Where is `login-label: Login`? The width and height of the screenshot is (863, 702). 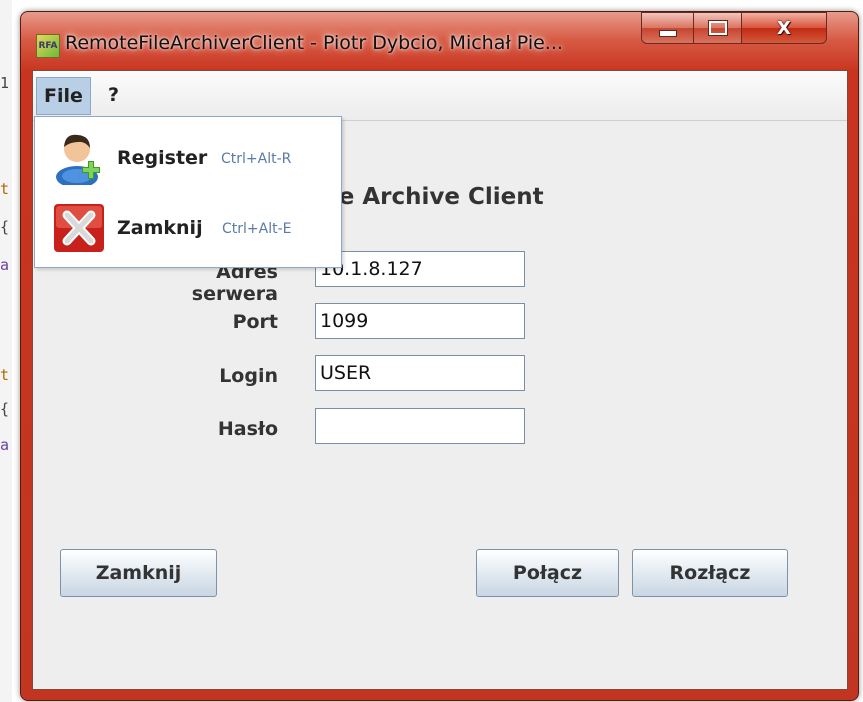
login-label: Login is located at coordinates (248, 376).